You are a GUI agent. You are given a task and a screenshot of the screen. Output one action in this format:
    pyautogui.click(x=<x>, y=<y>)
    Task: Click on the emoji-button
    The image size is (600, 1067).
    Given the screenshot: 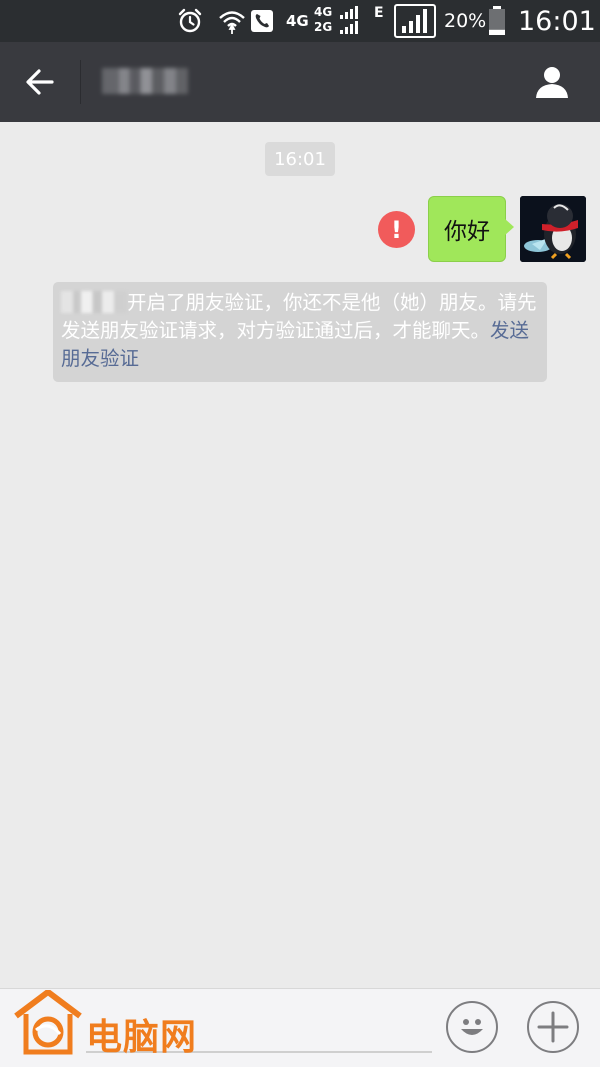 What is the action you would take?
    pyautogui.click(x=472, y=1027)
    